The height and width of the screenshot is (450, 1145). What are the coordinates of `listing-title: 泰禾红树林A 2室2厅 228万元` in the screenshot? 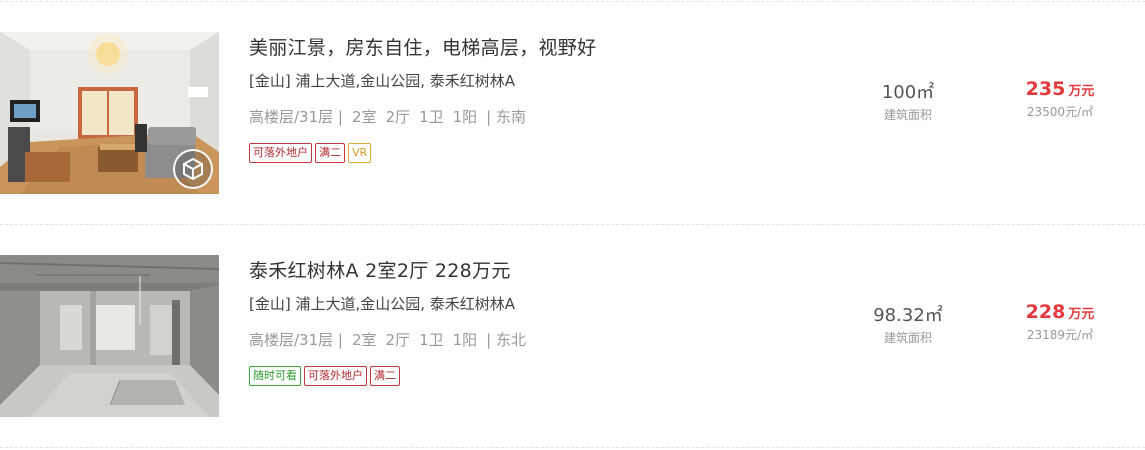 It's located at (380, 269).